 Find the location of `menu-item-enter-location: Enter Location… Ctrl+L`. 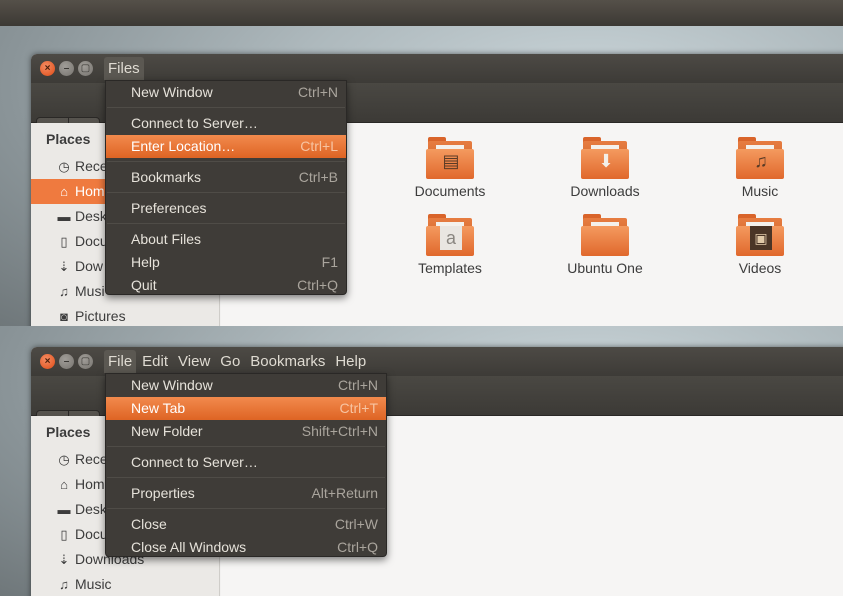

menu-item-enter-location: Enter Location… Ctrl+L is located at coordinates (226, 146).